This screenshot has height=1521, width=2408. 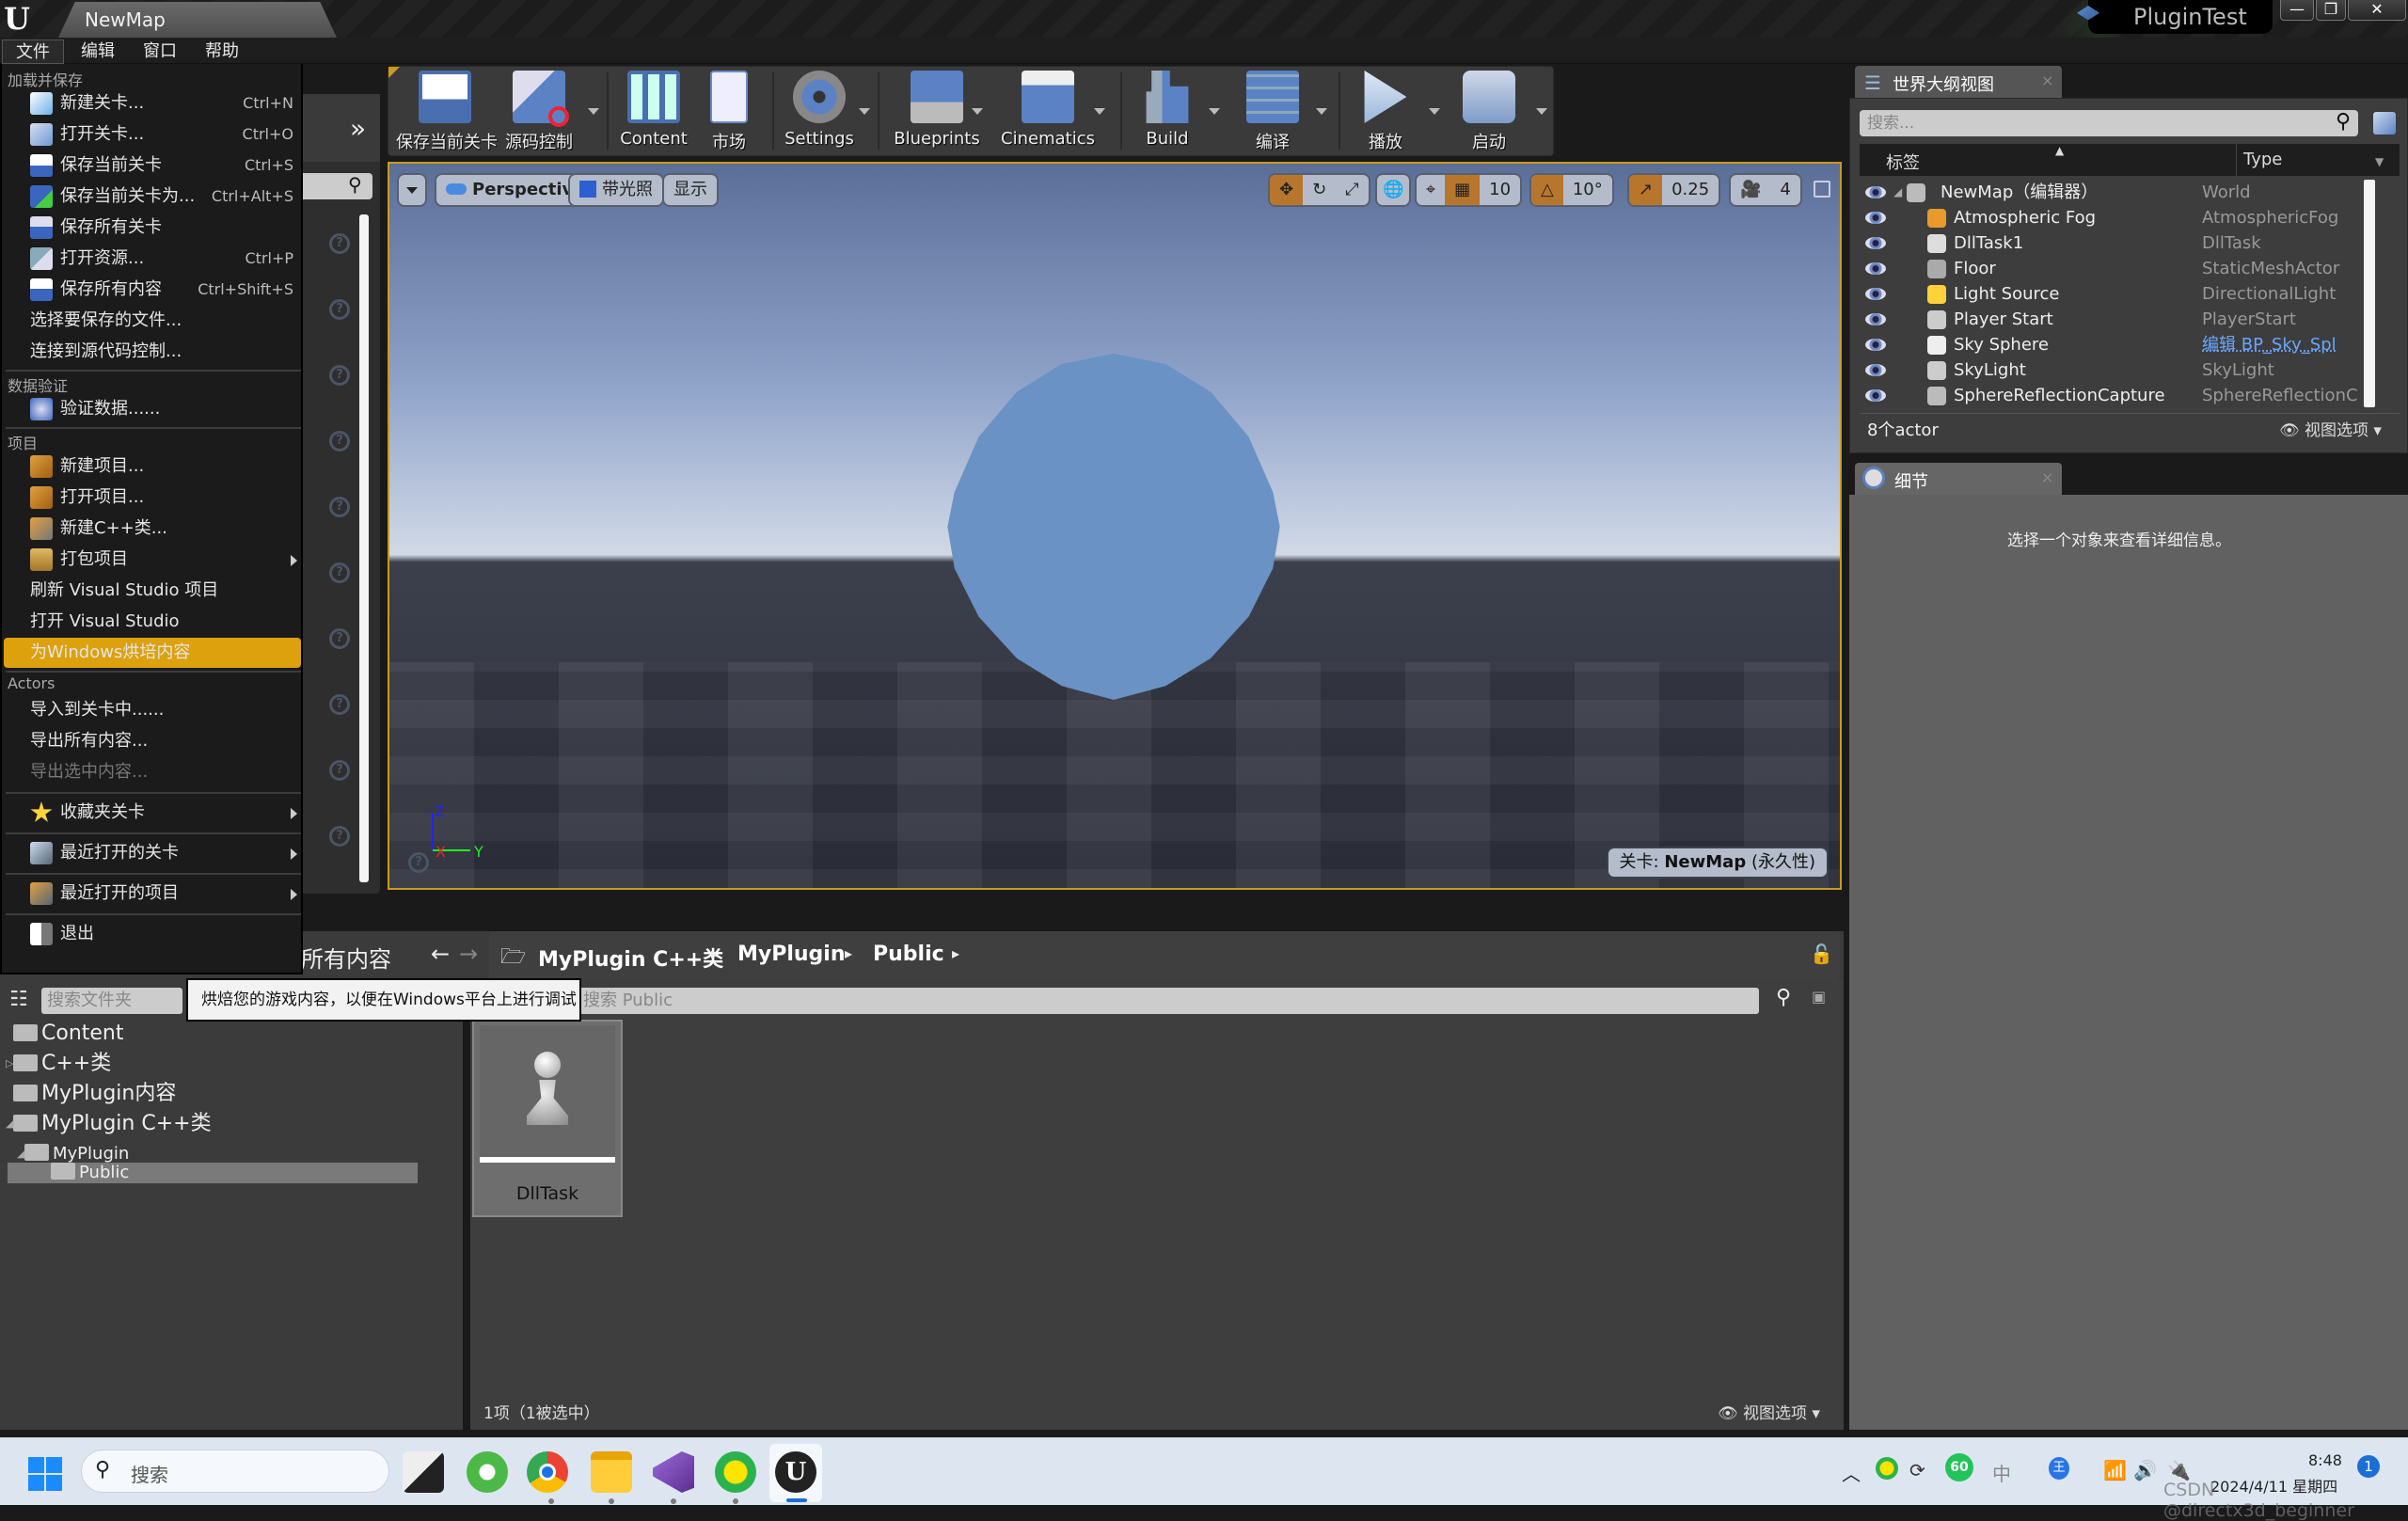 I want to click on outliner-row: Floor StaticMeshActor, so click(x=2114, y=268).